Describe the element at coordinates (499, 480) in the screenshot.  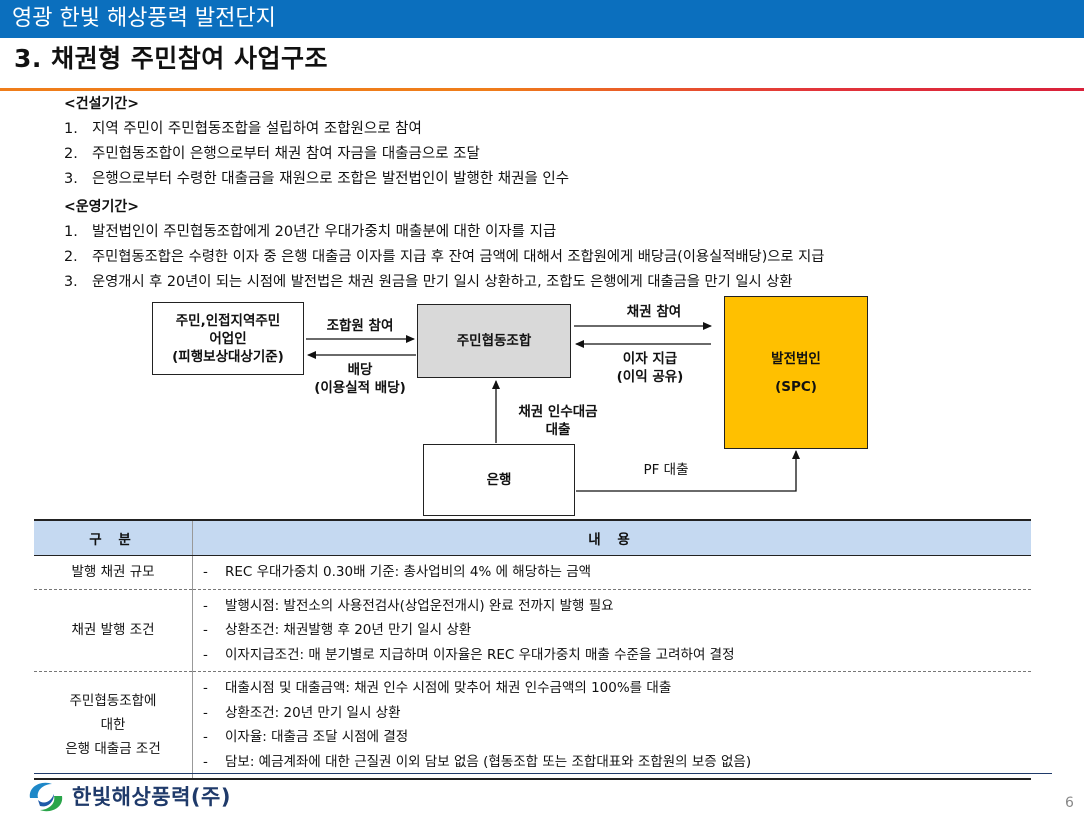
I see `bank-box: 은행` at that location.